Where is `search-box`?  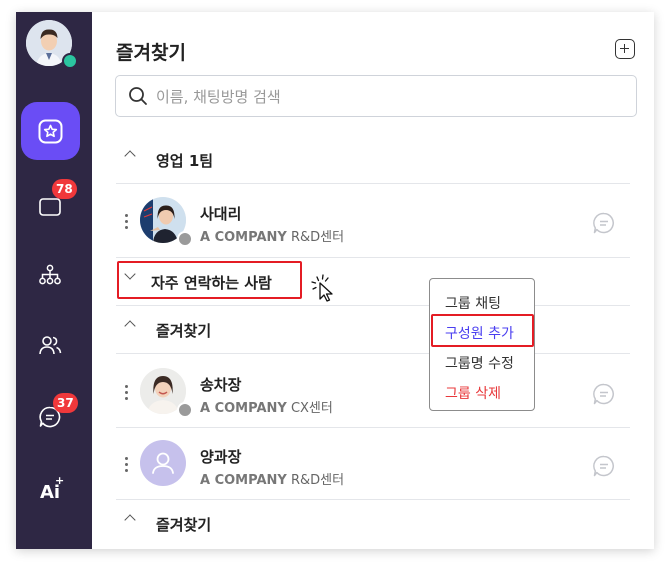
search-box is located at coordinates (376, 96).